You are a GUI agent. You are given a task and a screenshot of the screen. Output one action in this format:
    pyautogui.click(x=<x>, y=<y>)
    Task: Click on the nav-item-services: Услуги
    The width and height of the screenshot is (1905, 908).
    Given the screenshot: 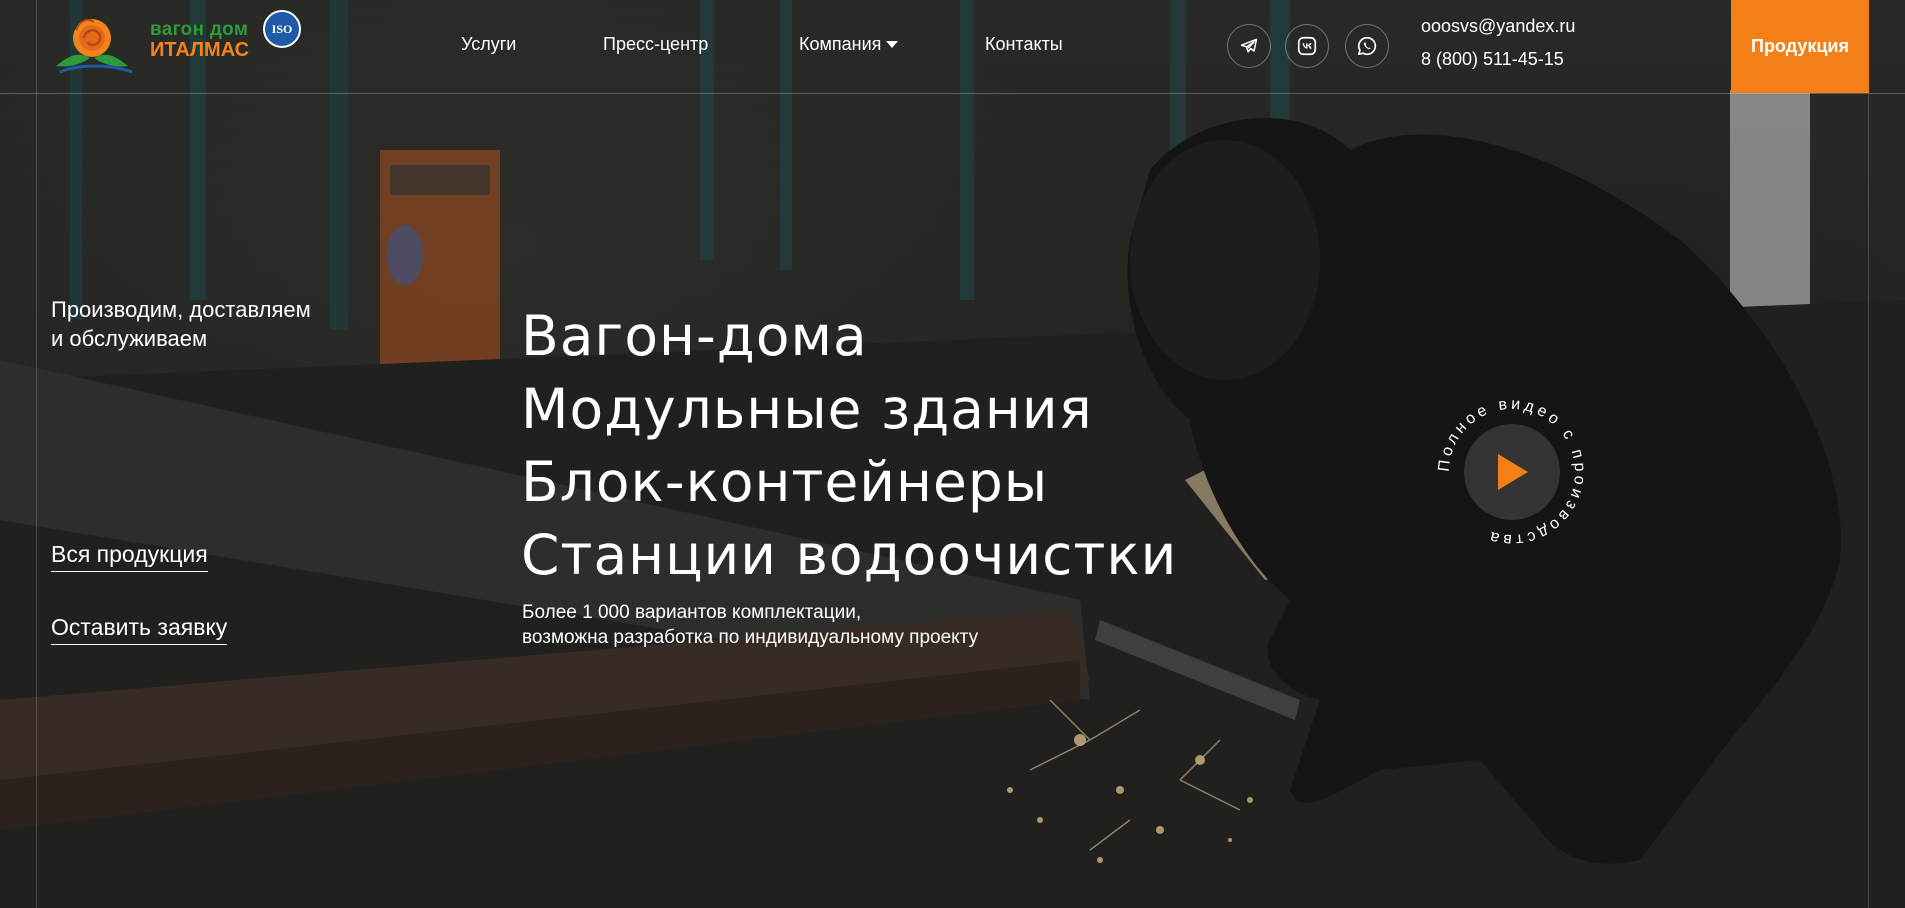 What is the action you would take?
    pyautogui.click(x=488, y=44)
    